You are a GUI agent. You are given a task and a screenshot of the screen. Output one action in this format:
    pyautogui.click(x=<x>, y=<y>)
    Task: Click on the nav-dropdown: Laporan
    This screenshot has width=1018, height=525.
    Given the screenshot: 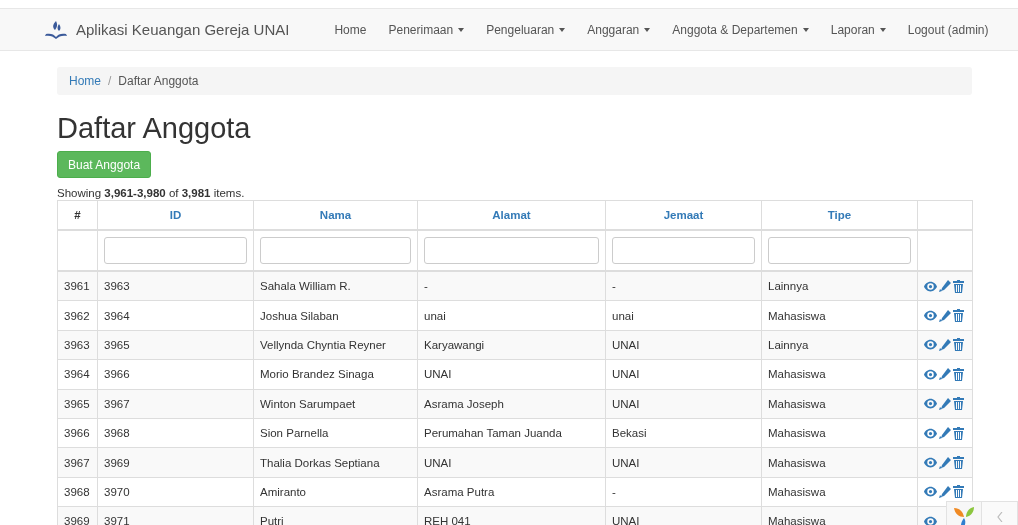 What is the action you would take?
    pyautogui.click(x=858, y=29)
    